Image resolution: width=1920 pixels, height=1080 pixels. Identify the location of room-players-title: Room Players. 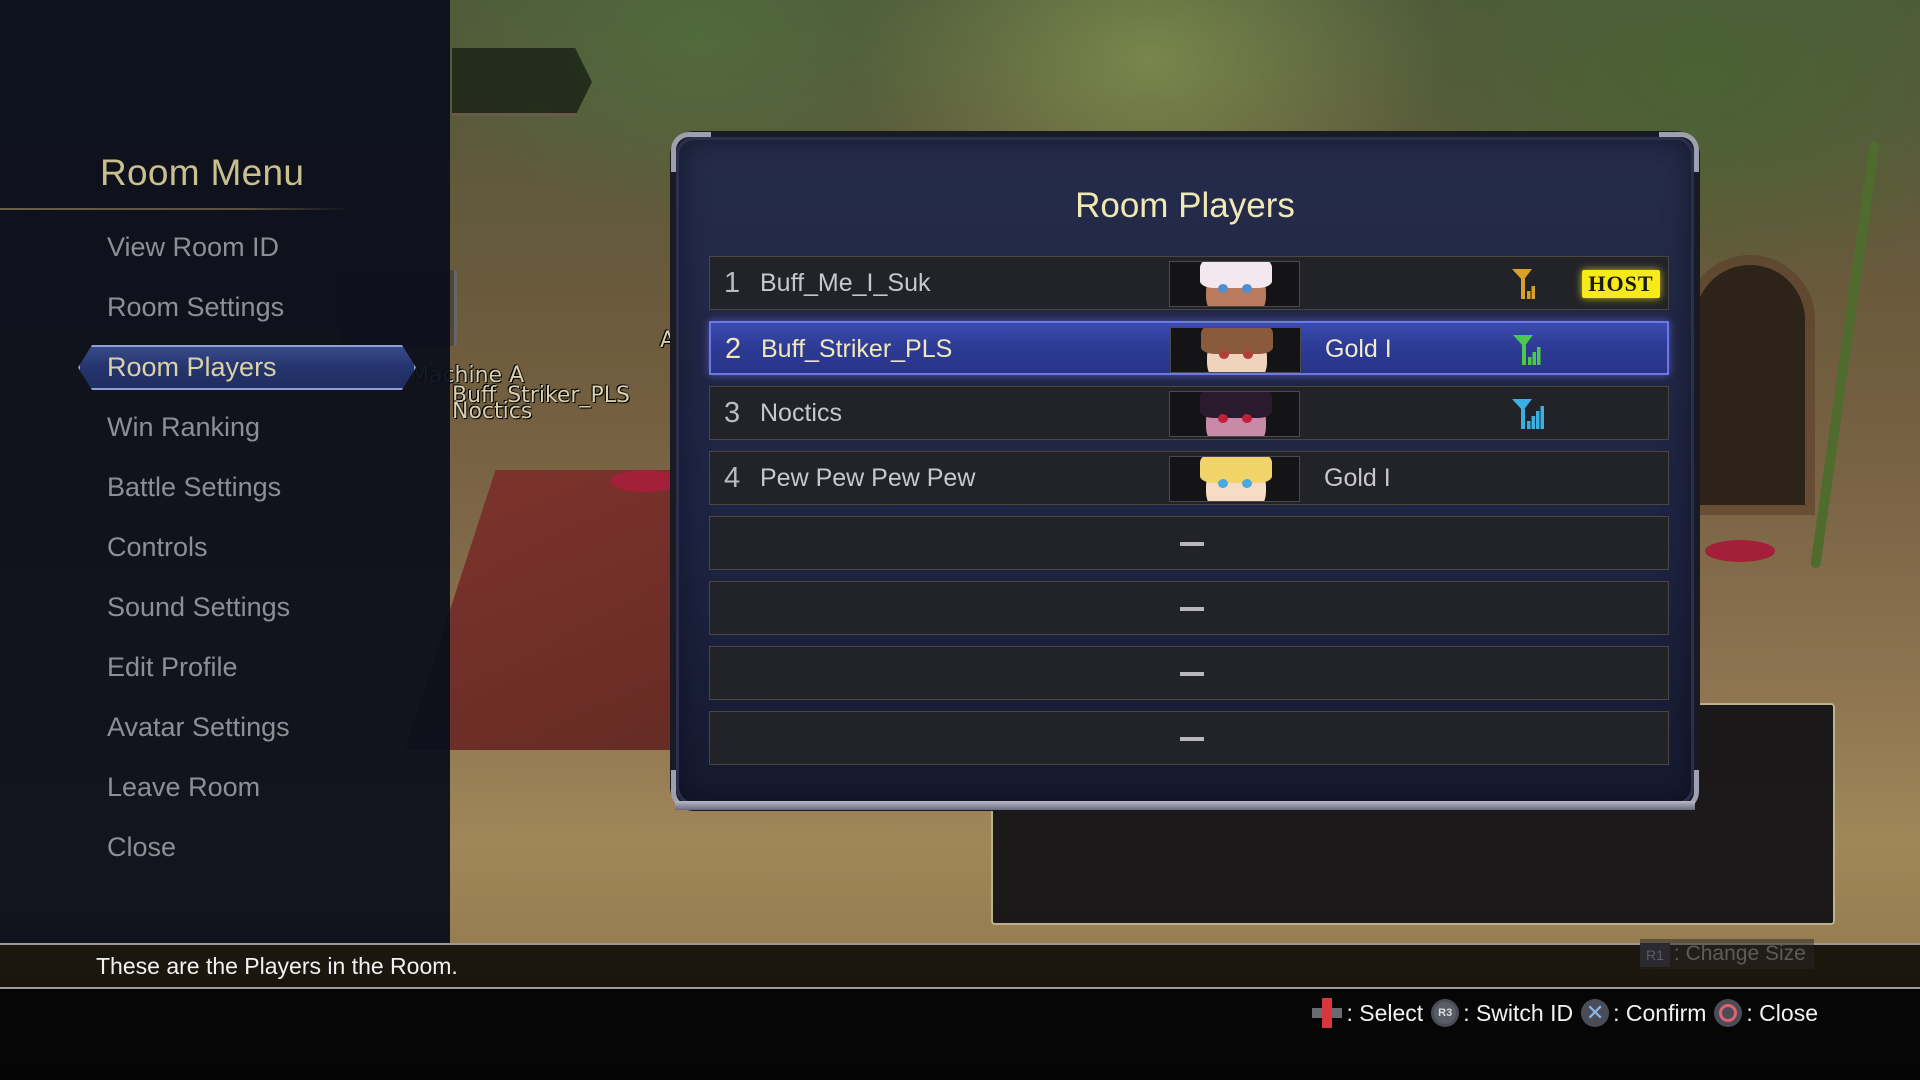
(1185, 205).